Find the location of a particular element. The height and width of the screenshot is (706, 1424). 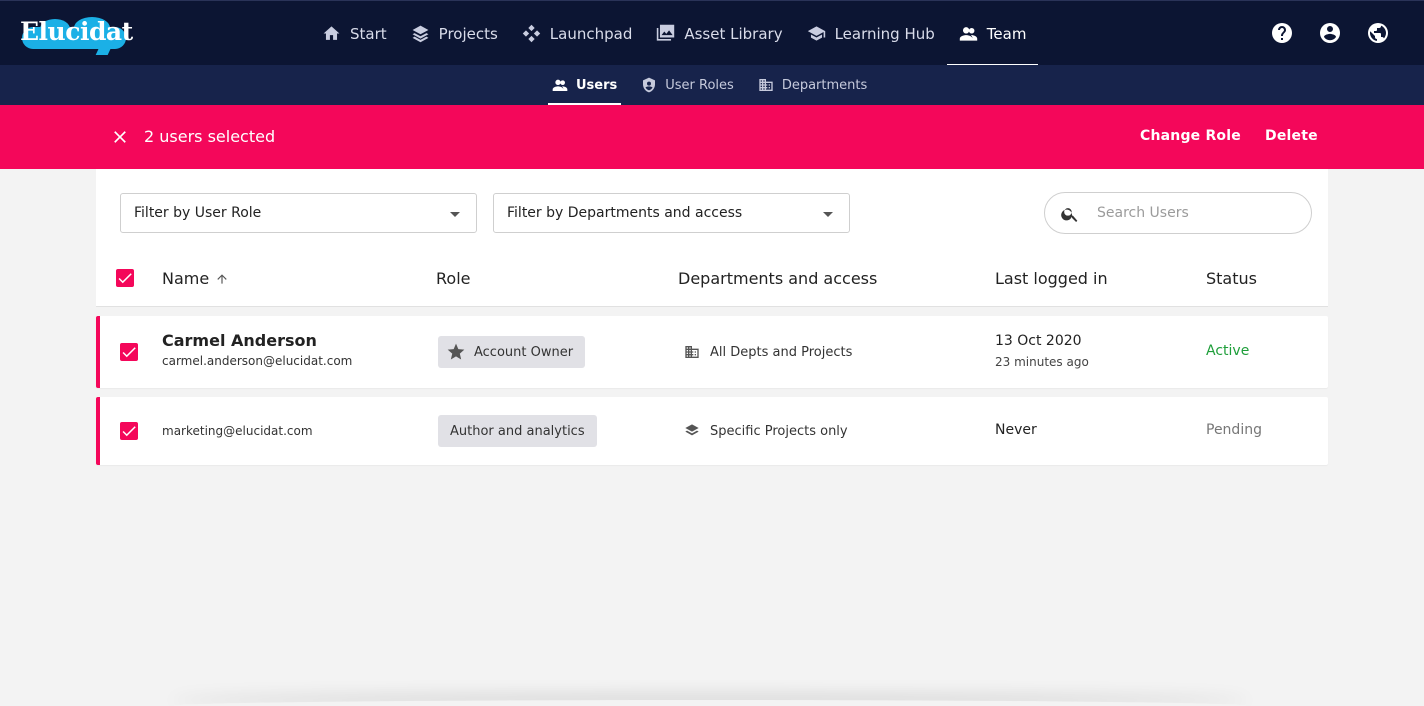

nav-item-label: Projects is located at coordinates (468, 33).